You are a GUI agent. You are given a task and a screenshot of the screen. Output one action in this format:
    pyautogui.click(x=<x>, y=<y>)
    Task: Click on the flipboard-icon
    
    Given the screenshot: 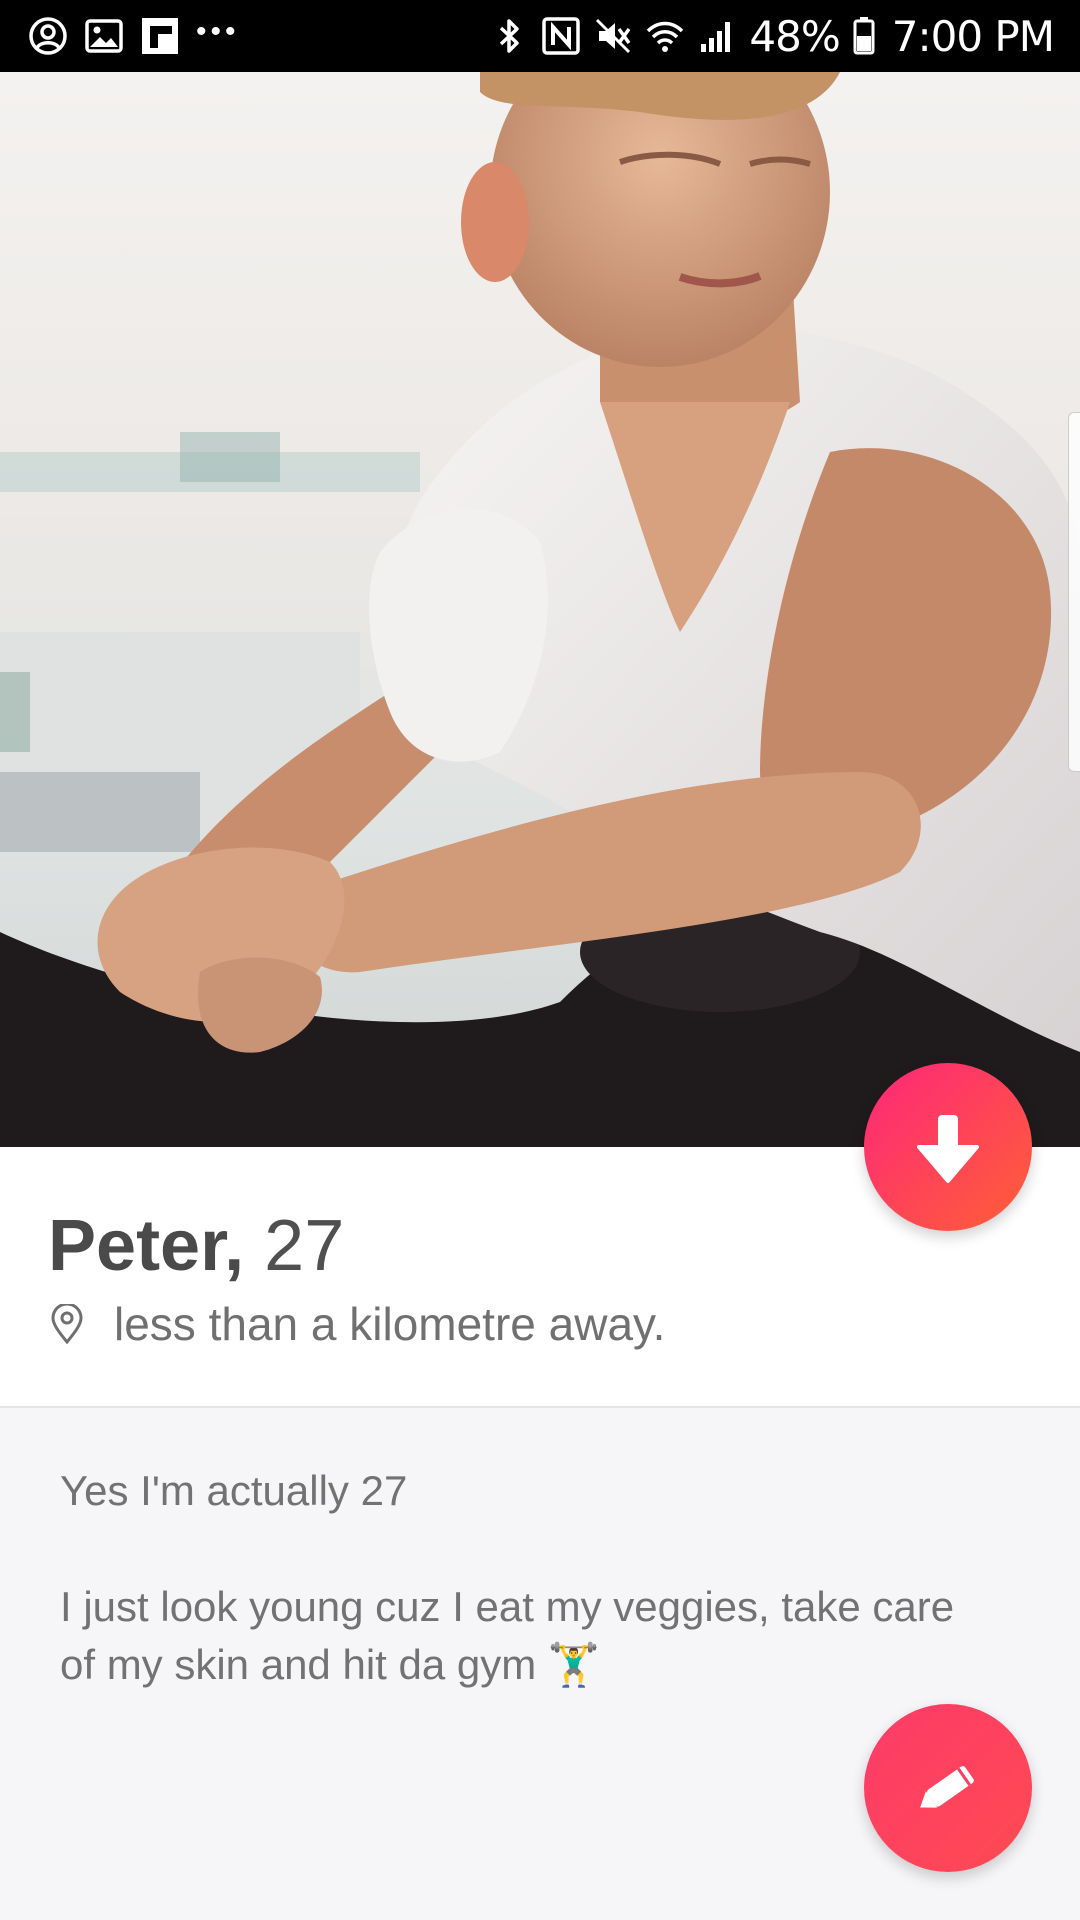 What is the action you would take?
    pyautogui.click(x=160, y=36)
    